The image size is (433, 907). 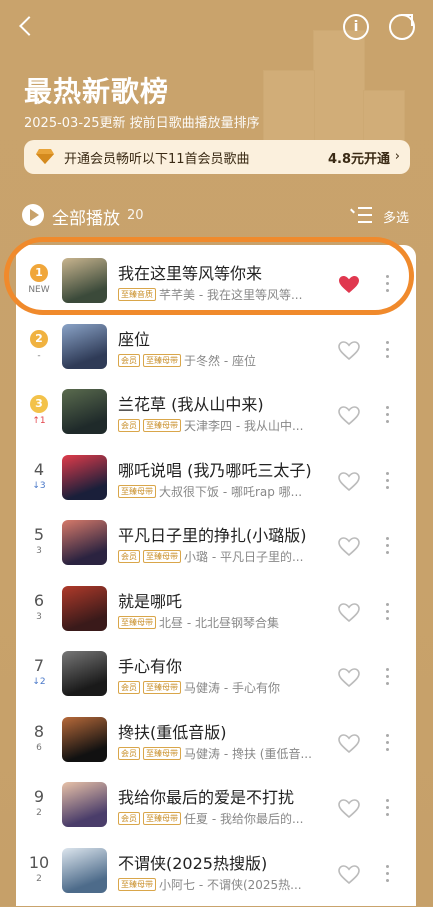 What do you see at coordinates (39, 747) in the screenshot?
I see `rank-change: 6` at bounding box center [39, 747].